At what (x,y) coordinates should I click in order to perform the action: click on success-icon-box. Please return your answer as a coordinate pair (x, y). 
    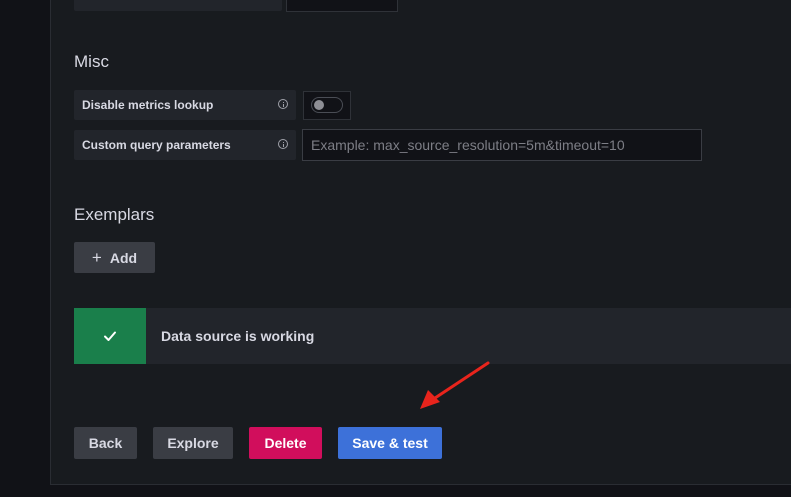
    Looking at the image, I should click on (110, 336).